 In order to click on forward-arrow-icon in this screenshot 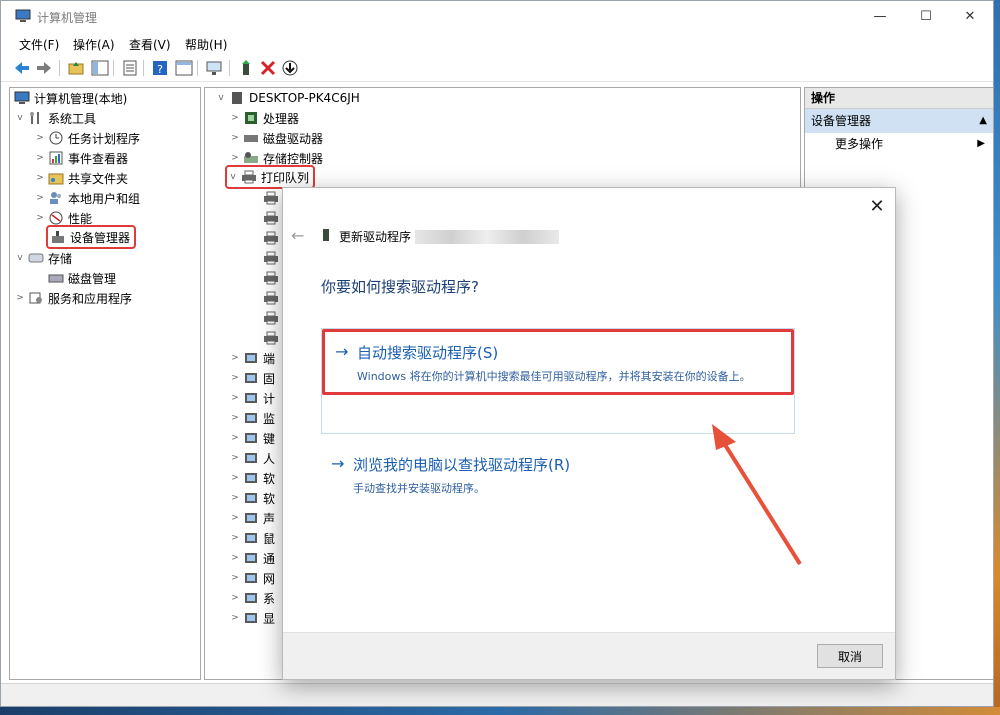, I will do `click(44, 68)`.